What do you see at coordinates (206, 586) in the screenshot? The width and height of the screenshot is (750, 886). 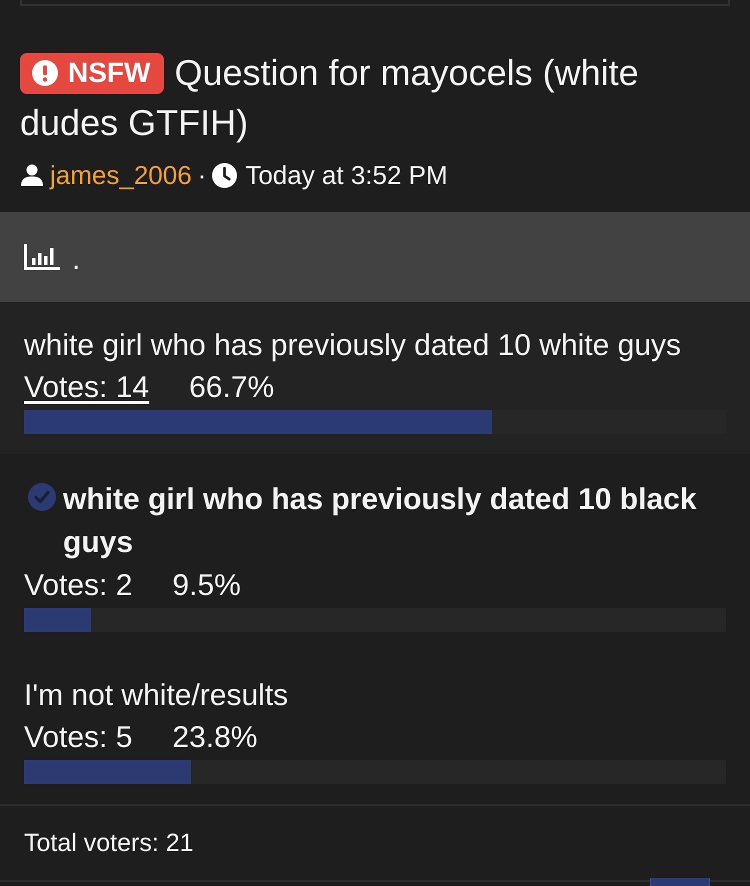 I see `vote-percent: 9.5%` at bounding box center [206, 586].